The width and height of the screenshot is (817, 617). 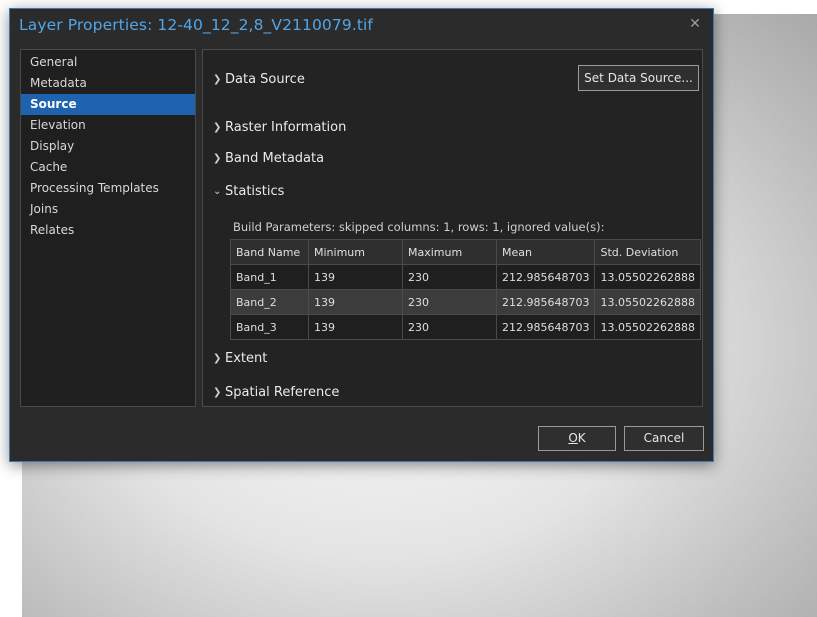 I want to click on table-cell: Band_1, so click(x=269, y=277).